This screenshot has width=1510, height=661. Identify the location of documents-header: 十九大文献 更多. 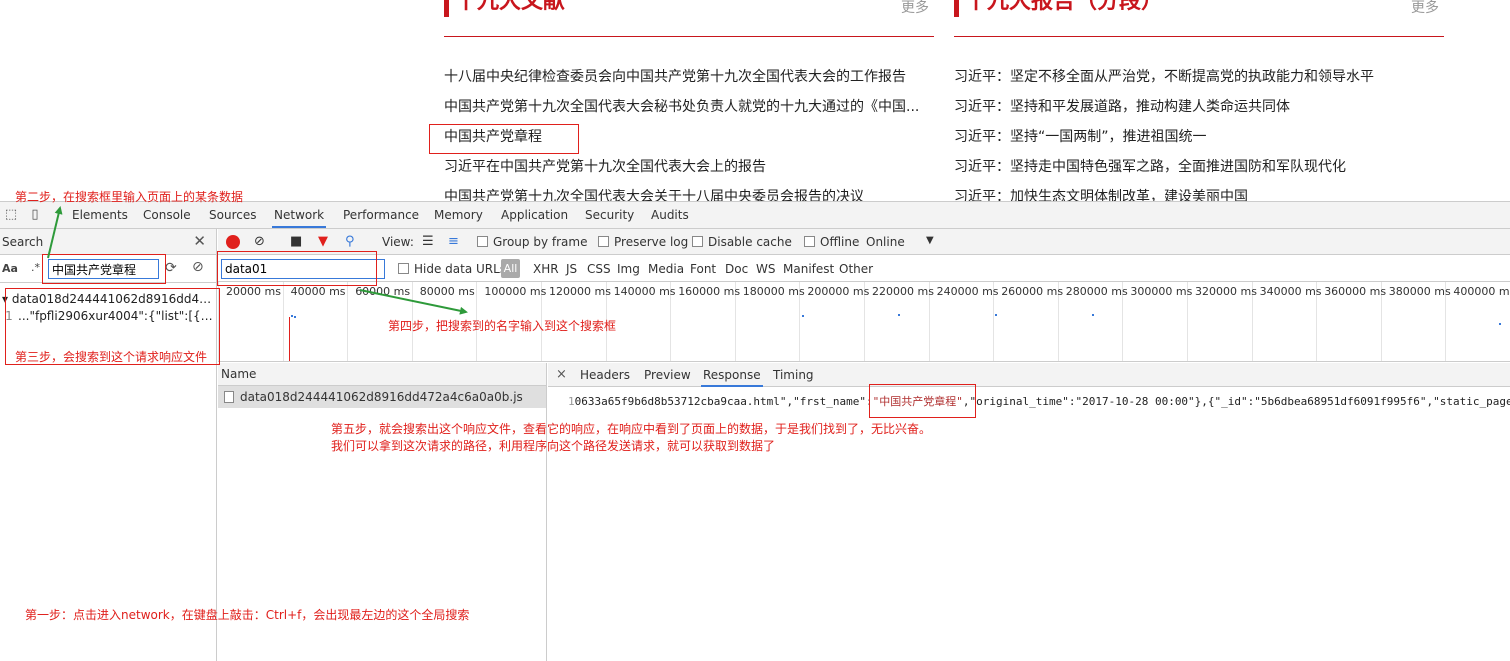
(689, 18).